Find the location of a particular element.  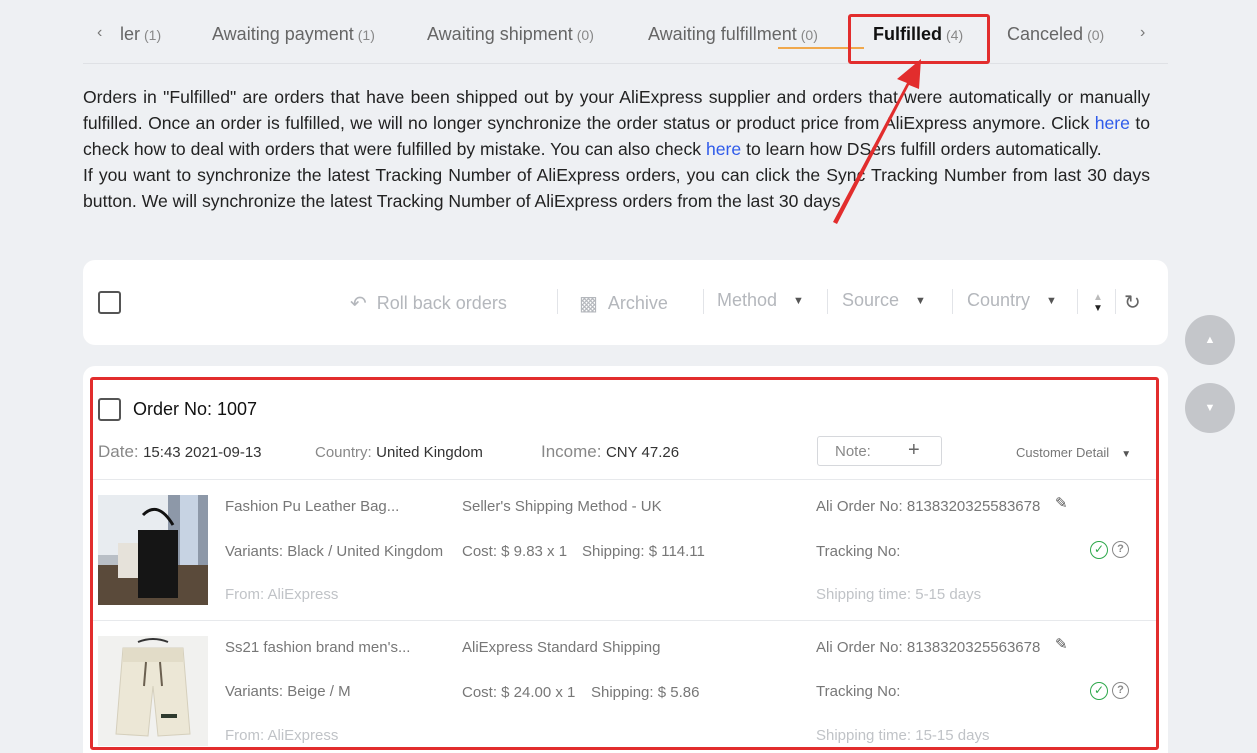

help-link-fulfilled-mistake: here is located at coordinates (1112, 123).